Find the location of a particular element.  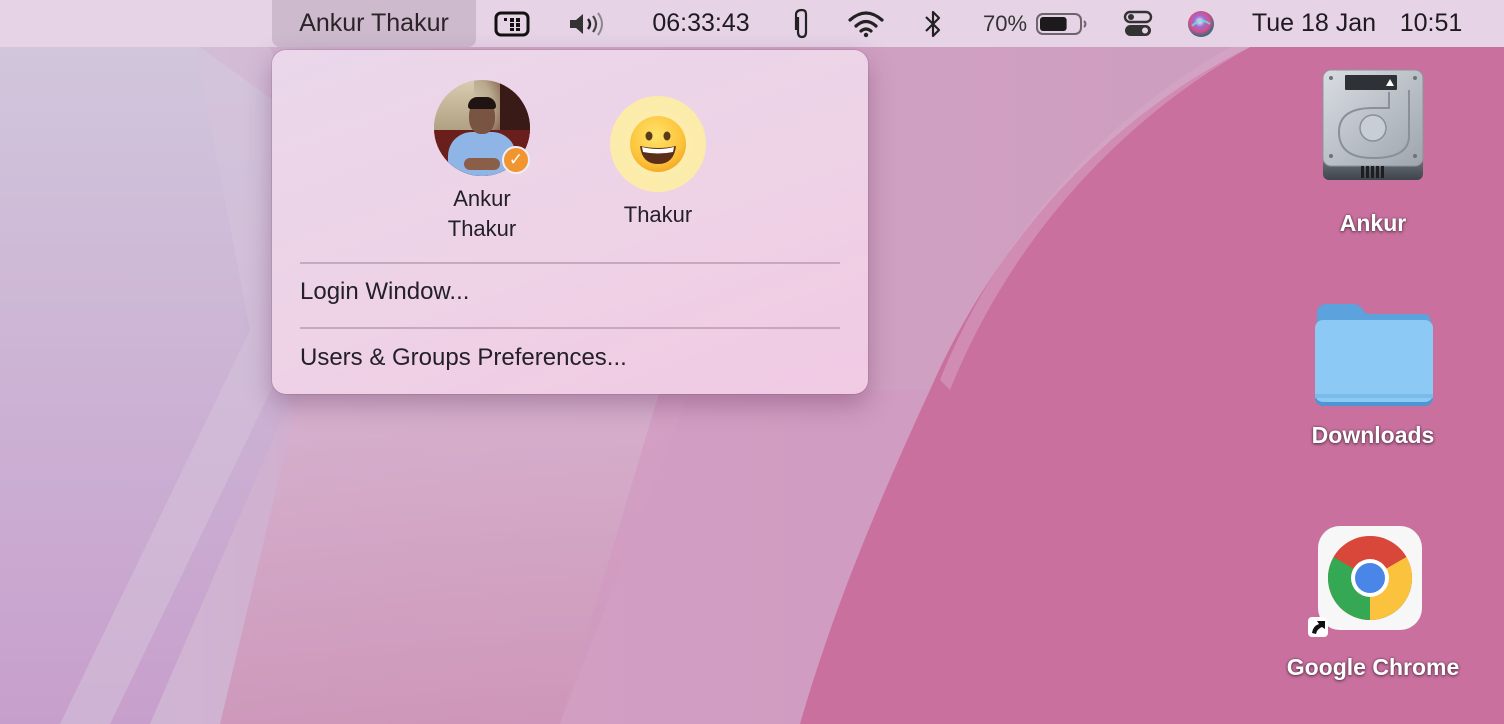

menubar-date: Tue 18 Jan is located at coordinates (1314, 23).